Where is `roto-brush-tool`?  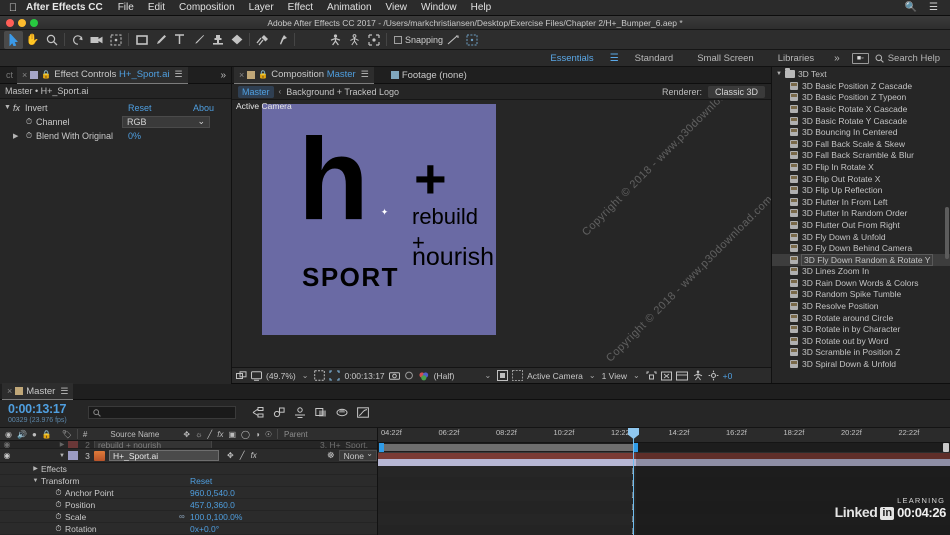 roto-brush-tool is located at coordinates (262, 40).